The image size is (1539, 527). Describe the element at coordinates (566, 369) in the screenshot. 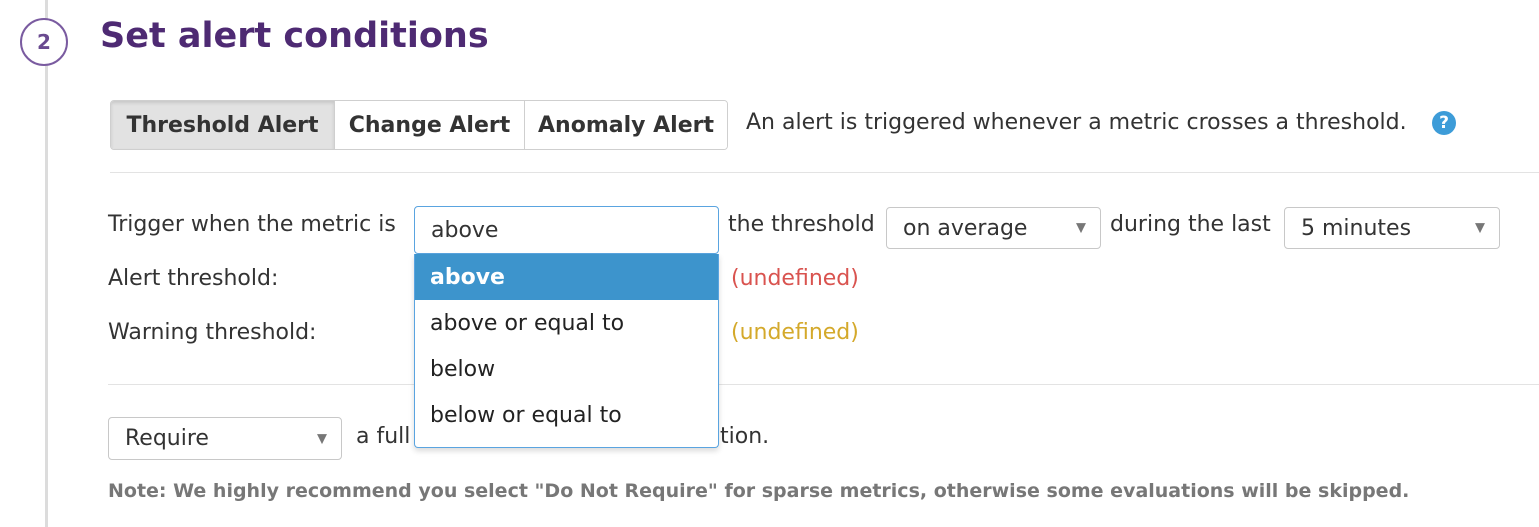

I see `dropdown-option-below: below` at that location.